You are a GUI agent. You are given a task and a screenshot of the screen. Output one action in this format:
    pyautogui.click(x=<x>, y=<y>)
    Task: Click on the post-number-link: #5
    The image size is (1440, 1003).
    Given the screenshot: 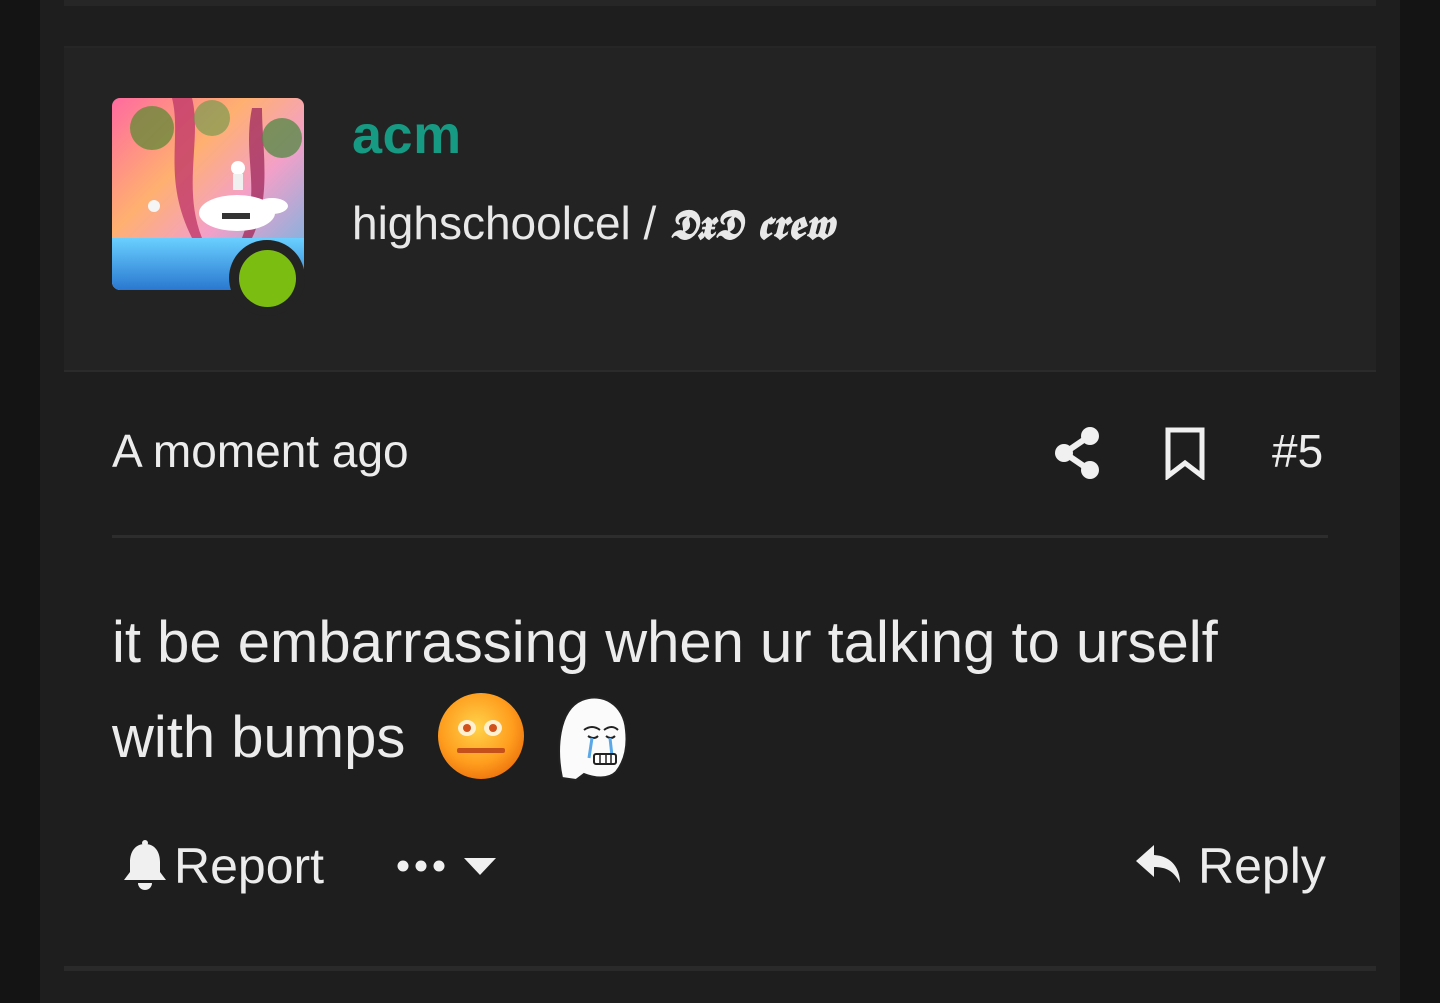 What is the action you would take?
    pyautogui.click(x=1297, y=451)
    